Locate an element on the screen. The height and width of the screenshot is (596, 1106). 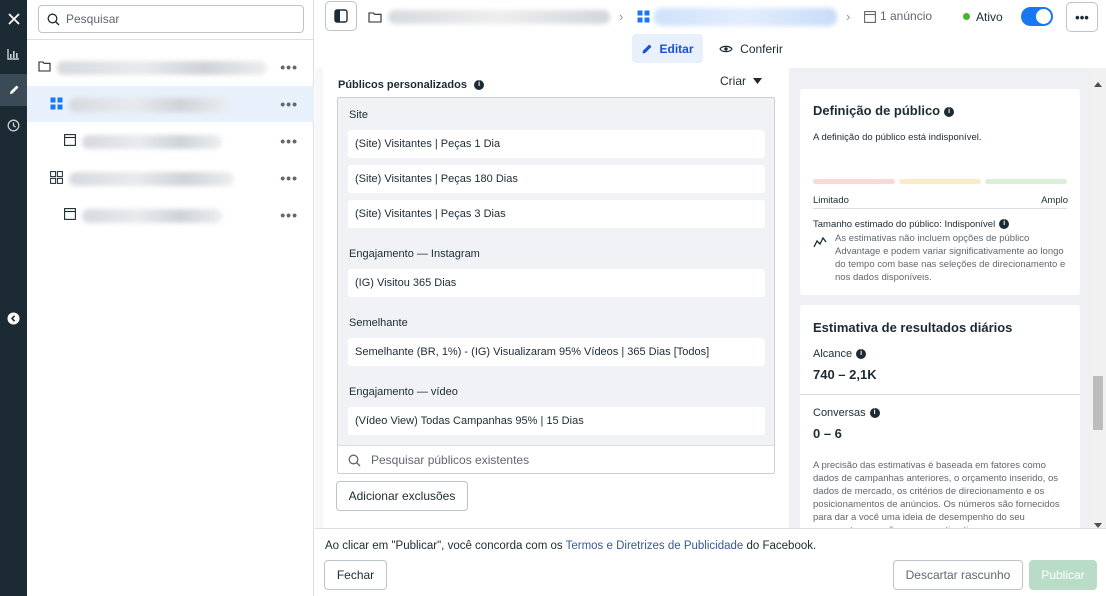
status-label: Ativo is located at coordinates (989, 17).